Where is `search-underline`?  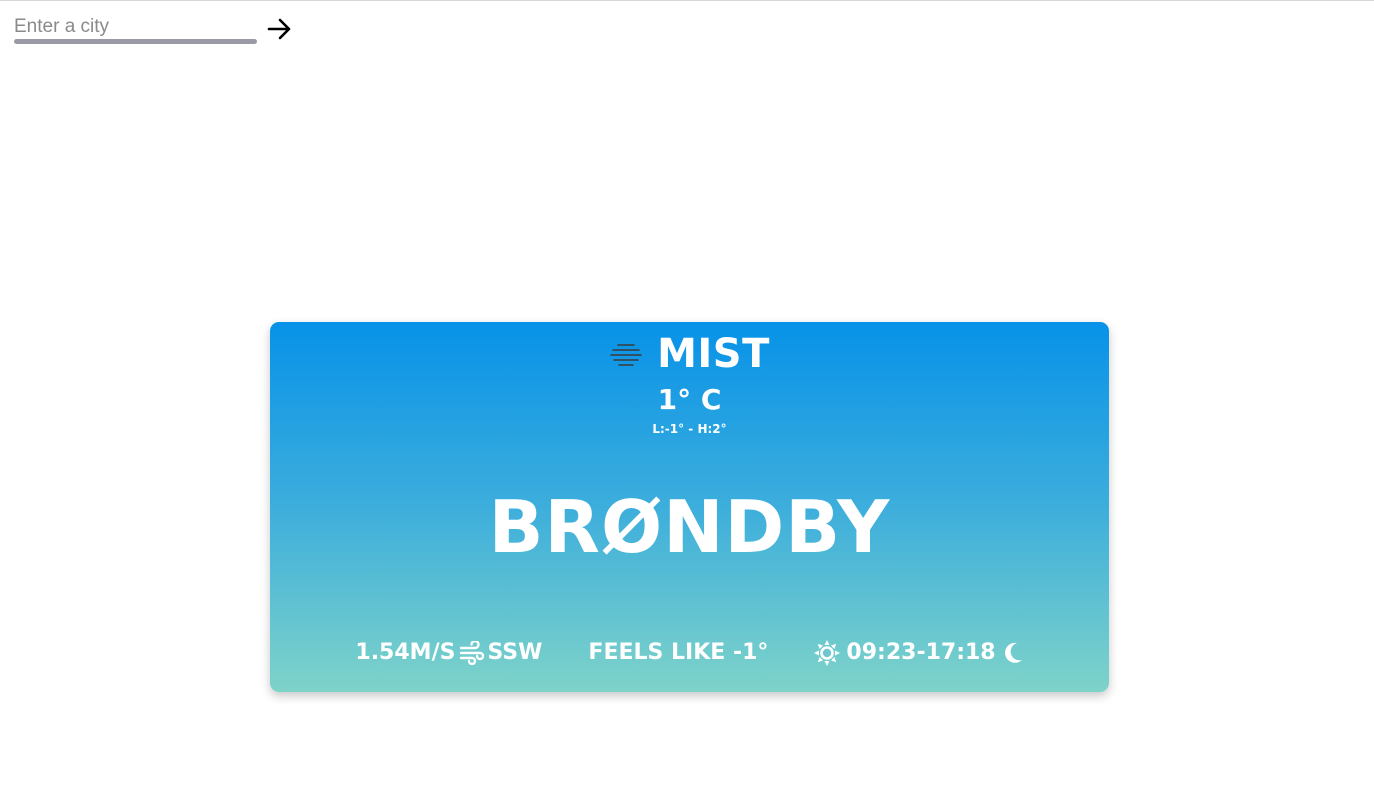 search-underline is located at coordinates (135, 41).